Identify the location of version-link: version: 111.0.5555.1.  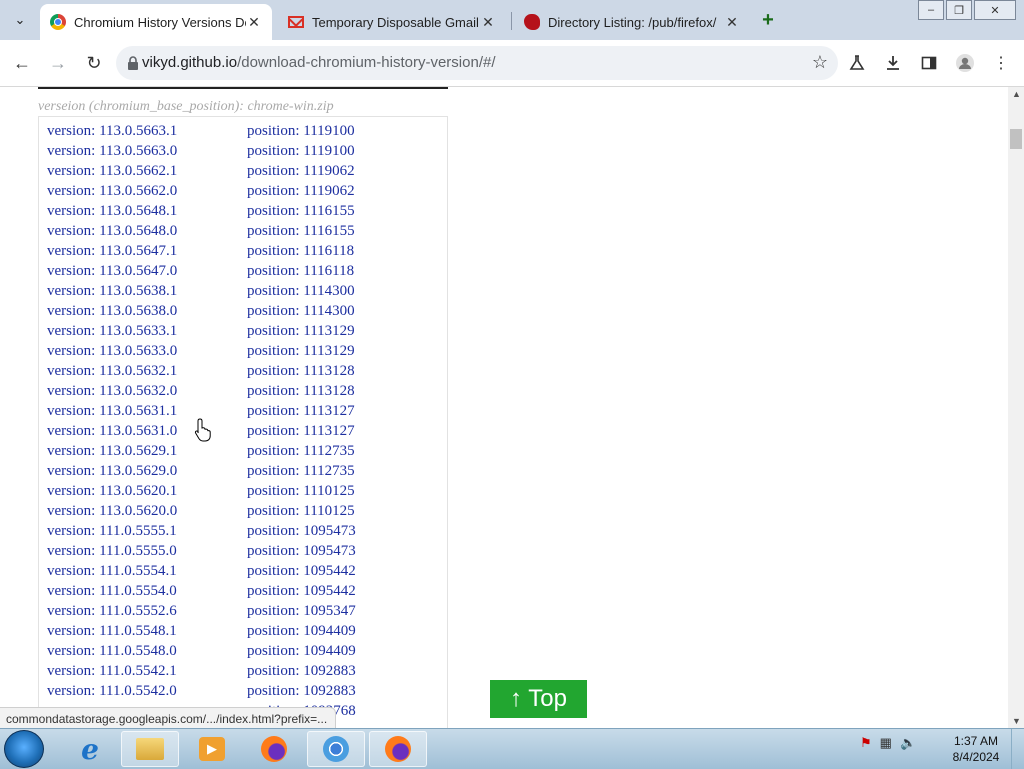
(147, 531).